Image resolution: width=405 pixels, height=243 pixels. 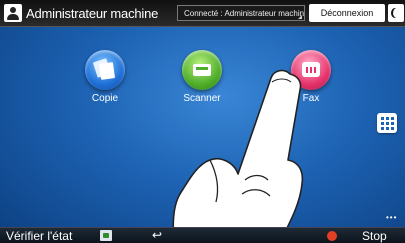 I want to click on logout-button: Déconnexion, so click(x=347, y=13).